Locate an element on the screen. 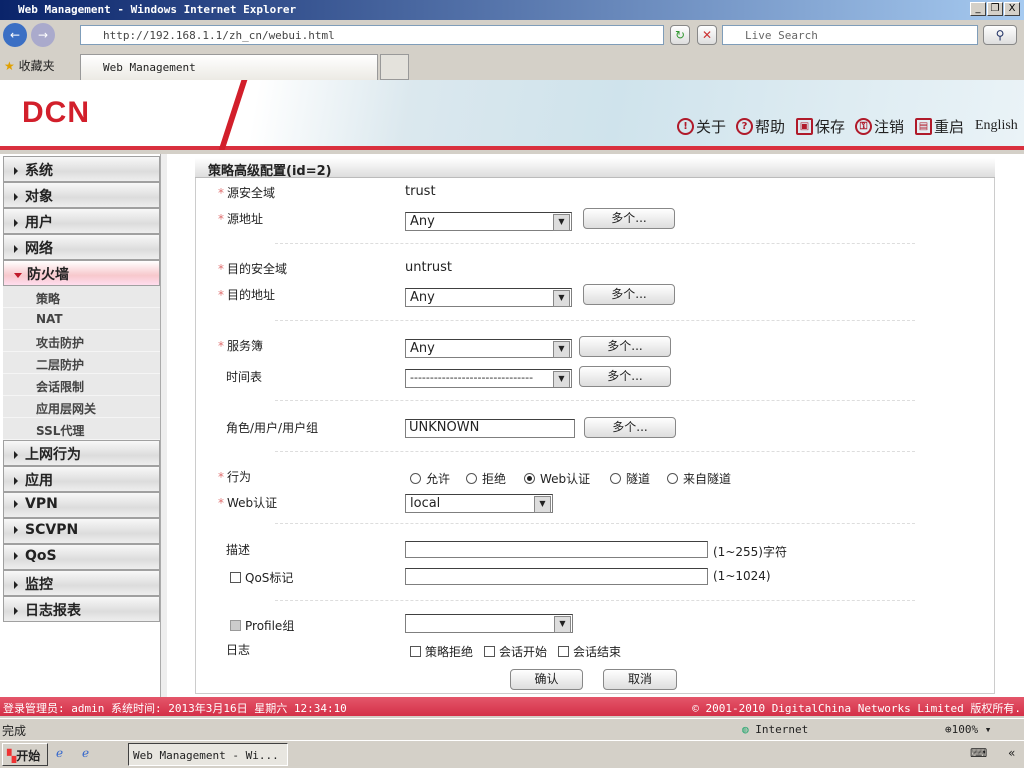  sidebar-sub-nat: NAT is located at coordinates (81, 319).